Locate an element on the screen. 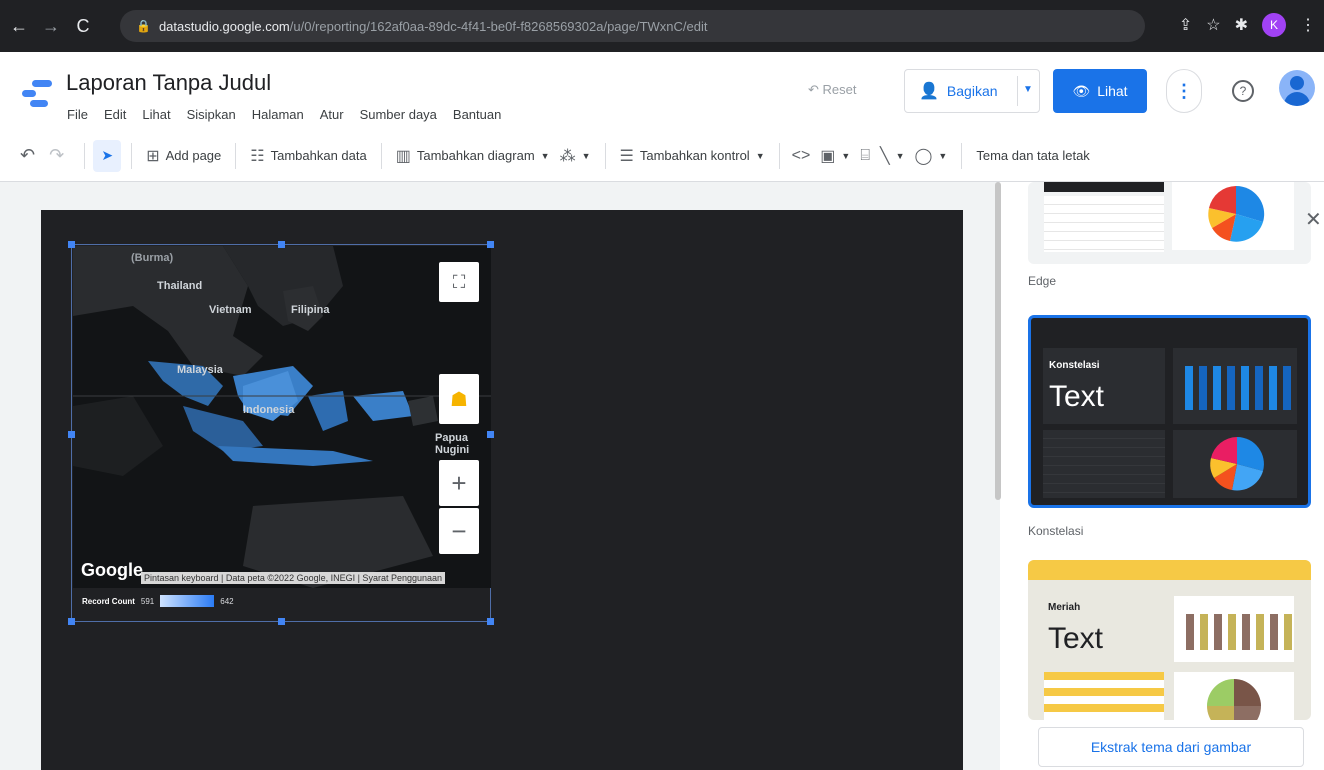 This screenshot has height=770, width=1324. report-title: Laporan Tanpa Judul is located at coordinates (168, 83).